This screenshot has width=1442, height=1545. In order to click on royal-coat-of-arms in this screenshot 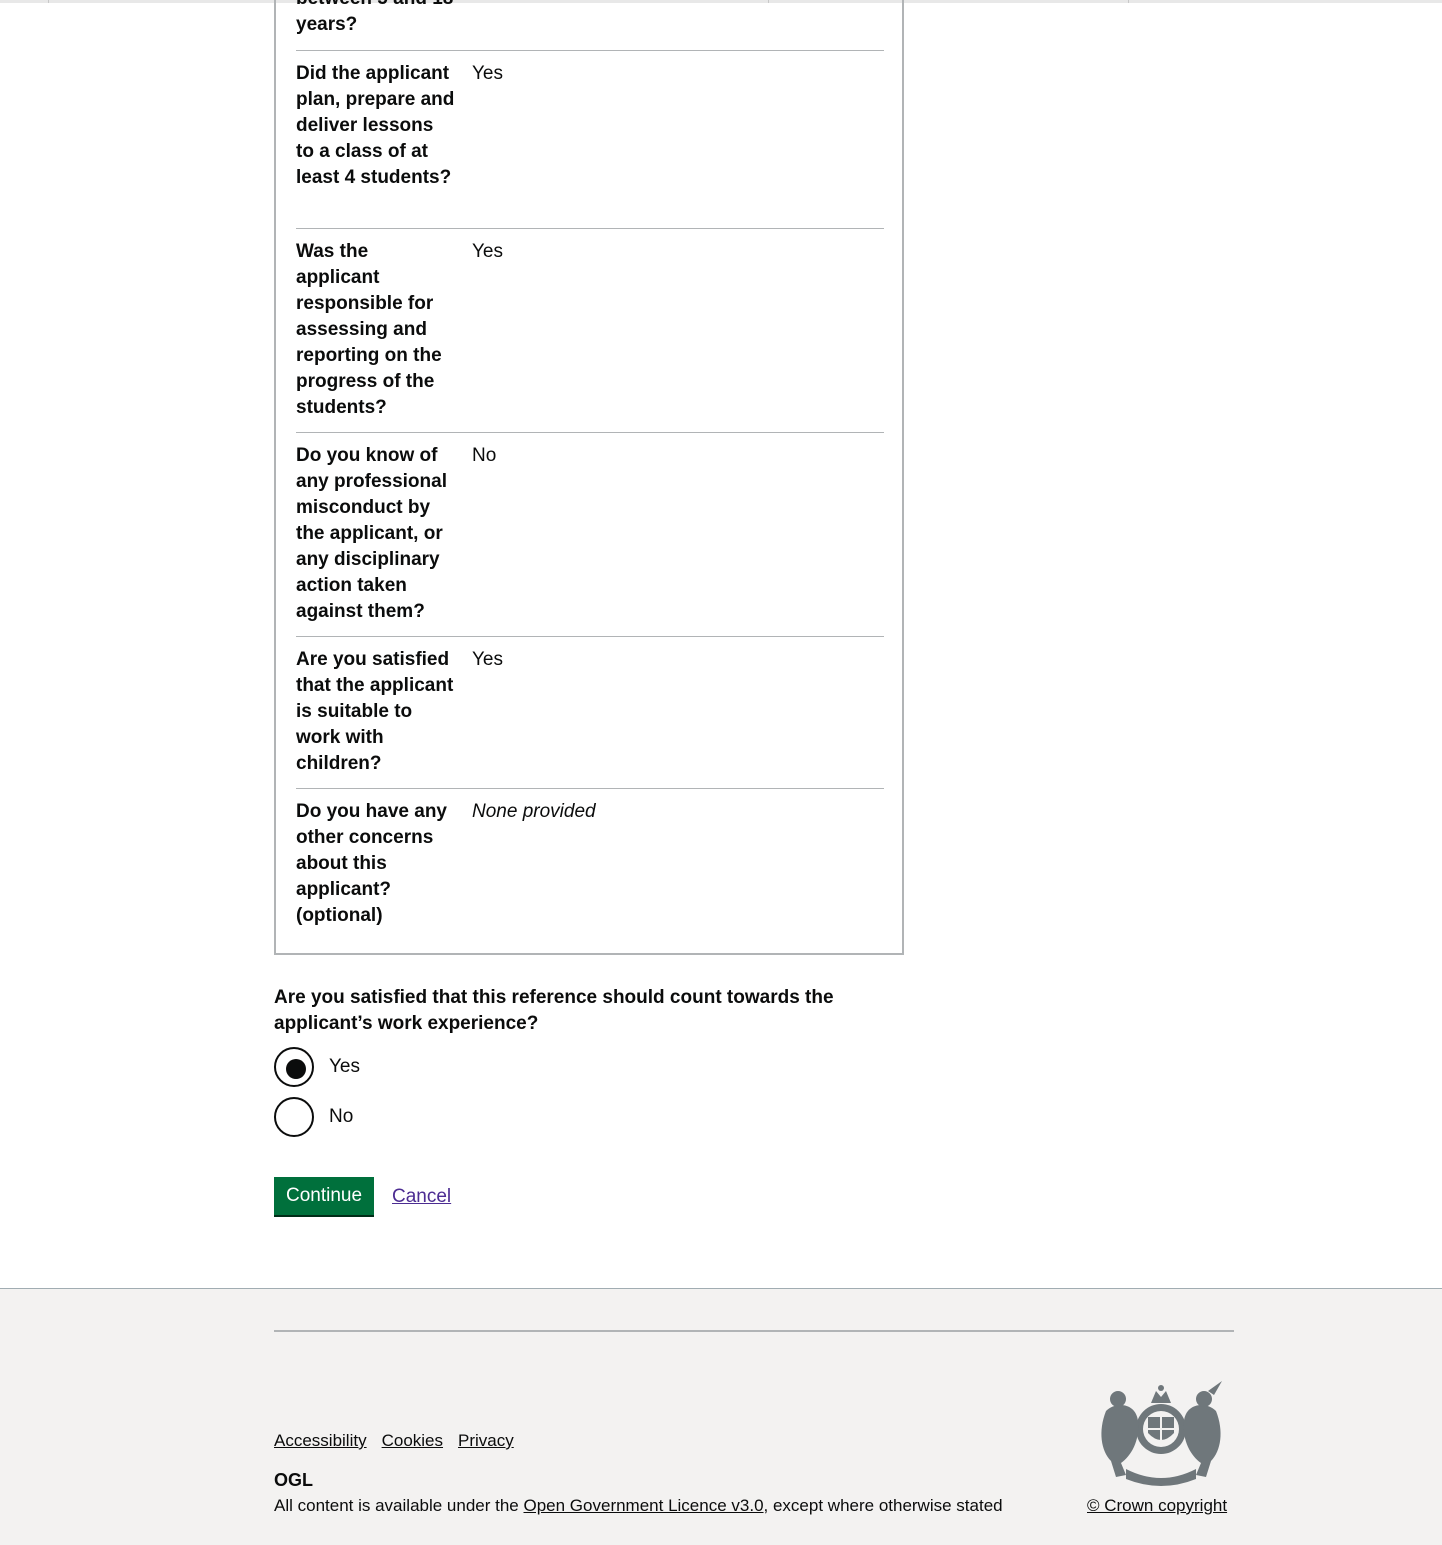, I will do `click(1161, 1436)`.